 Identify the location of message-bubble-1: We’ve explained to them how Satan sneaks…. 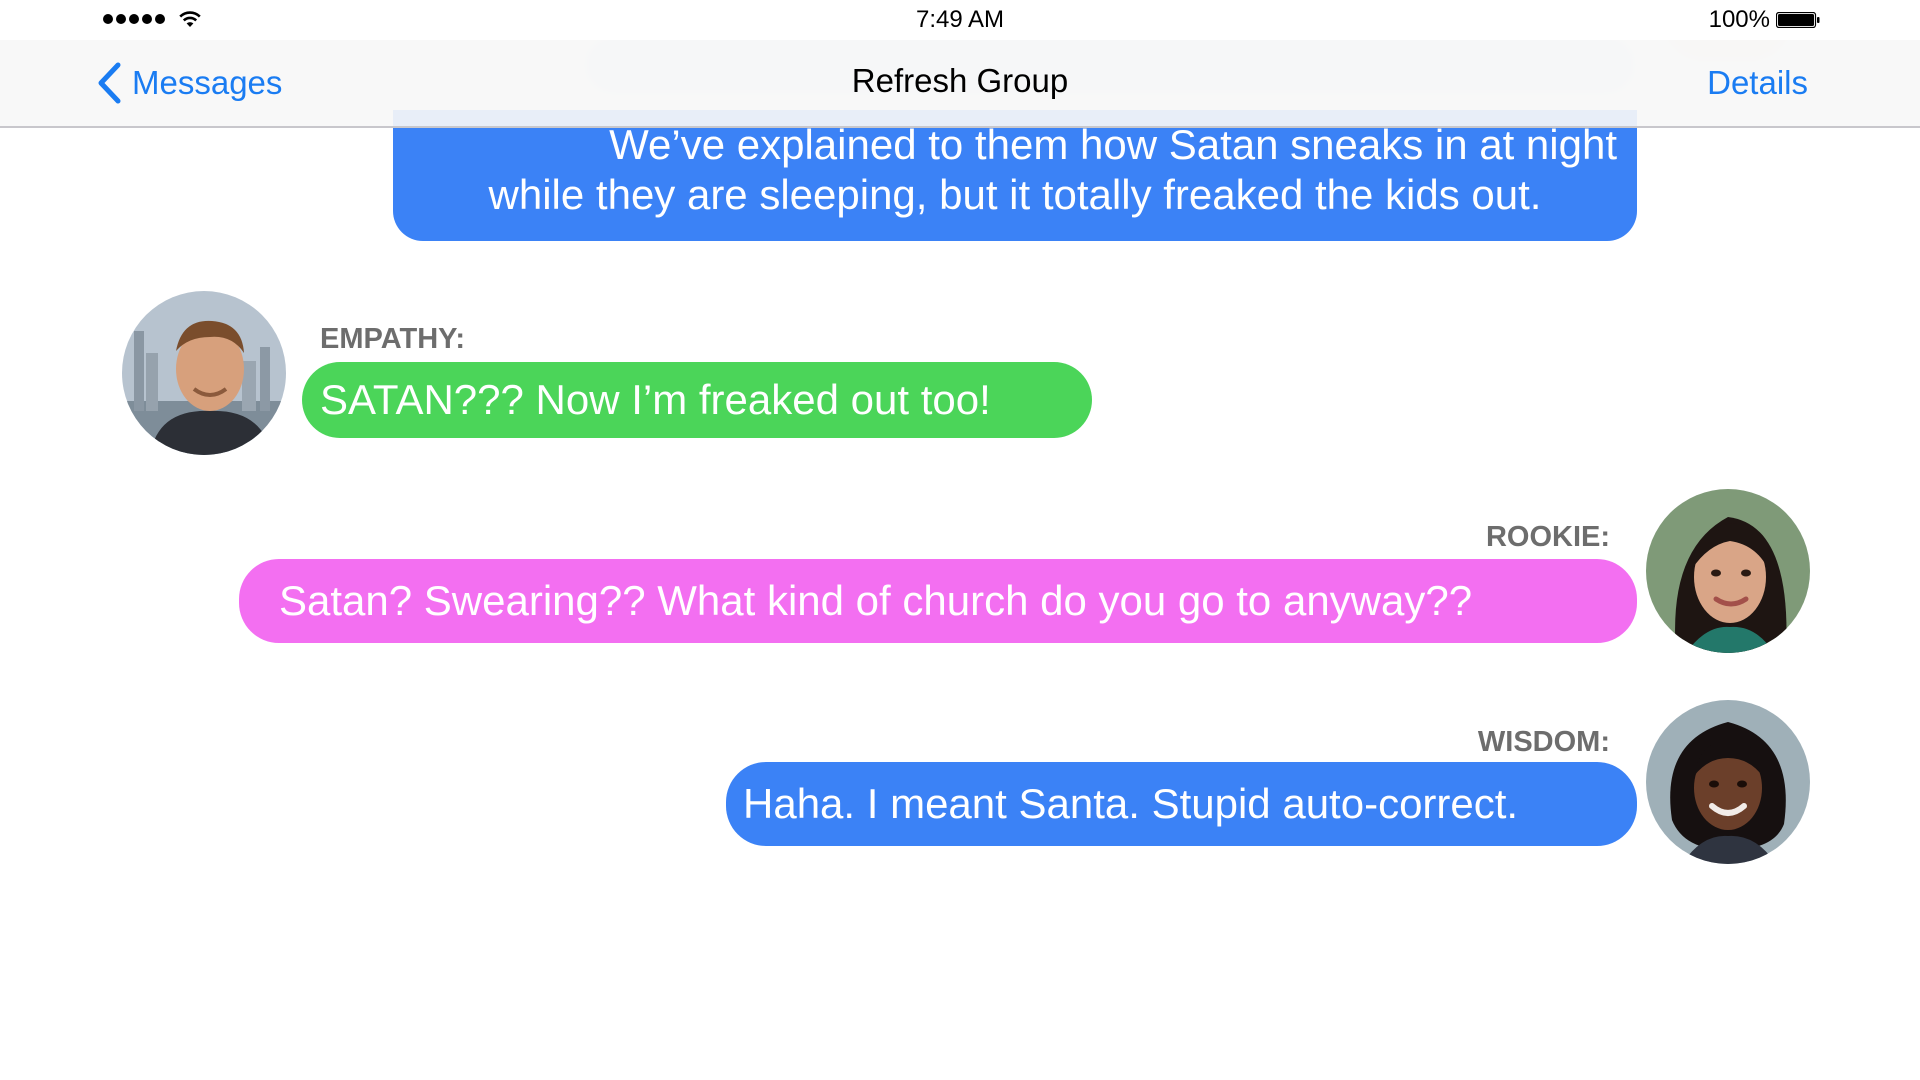
(1015, 175).